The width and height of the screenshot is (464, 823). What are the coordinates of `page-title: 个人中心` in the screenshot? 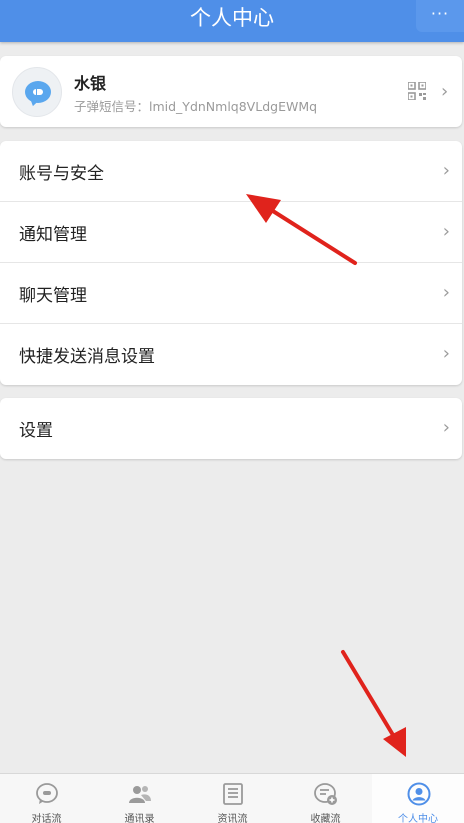 It's located at (232, 18).